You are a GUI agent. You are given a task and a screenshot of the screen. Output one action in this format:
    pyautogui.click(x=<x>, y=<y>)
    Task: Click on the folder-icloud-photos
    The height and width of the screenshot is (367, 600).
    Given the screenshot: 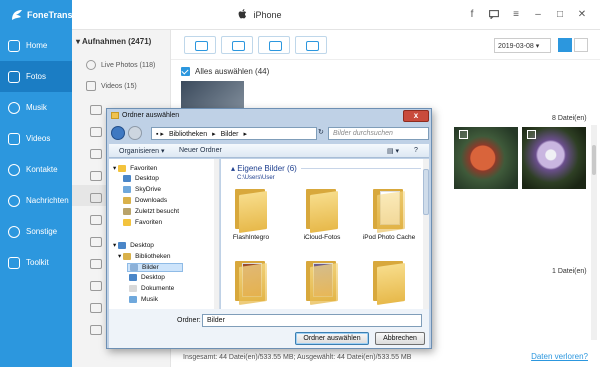 What is the action you would take?
    pyautogui.click(x=322, y=210)
    